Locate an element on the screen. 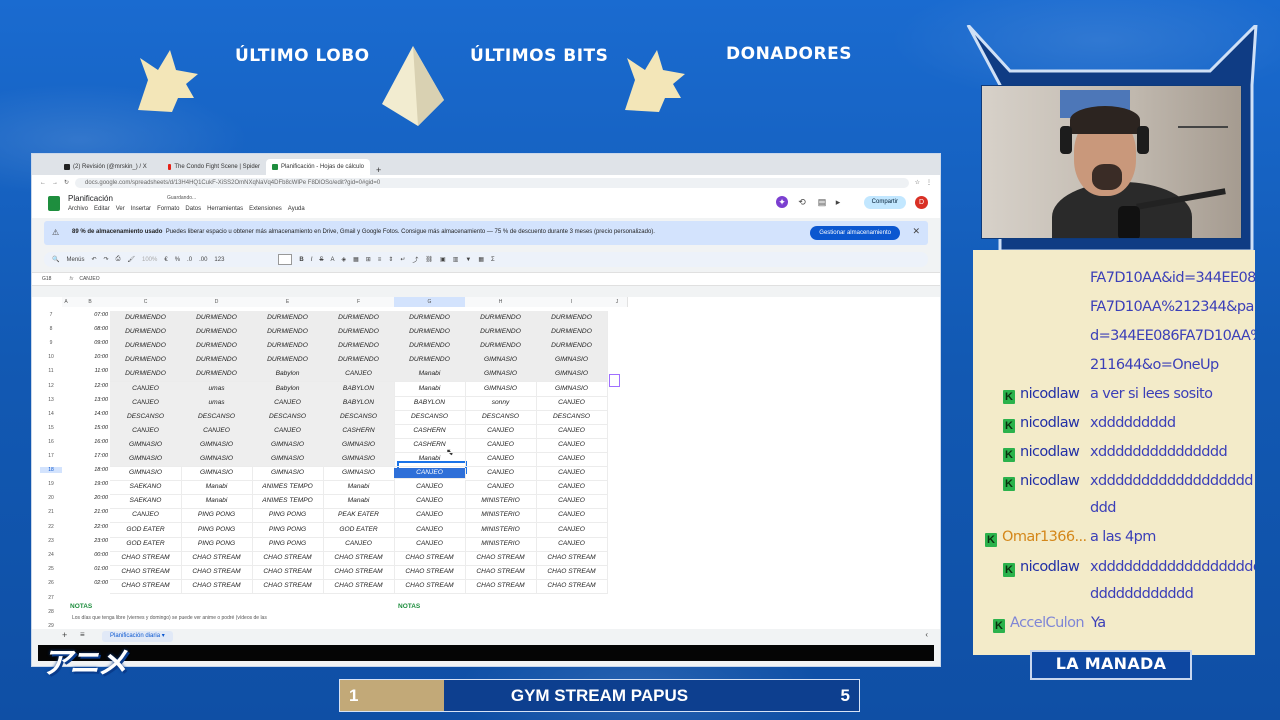 The image size is (1280, 720). manage-storage-button: Gestionar almacenamiento is located at coordinates (855, 233).